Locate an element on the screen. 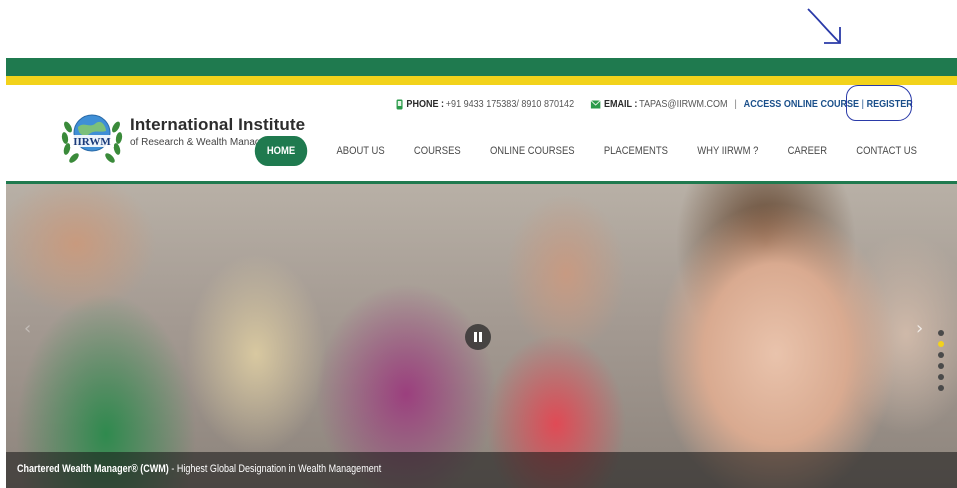 The width and height of the screenshot is (957, 488). phone-item: PHONE : +91 9433 175383/ 8910 870142 is located at coordinates (485, 104).